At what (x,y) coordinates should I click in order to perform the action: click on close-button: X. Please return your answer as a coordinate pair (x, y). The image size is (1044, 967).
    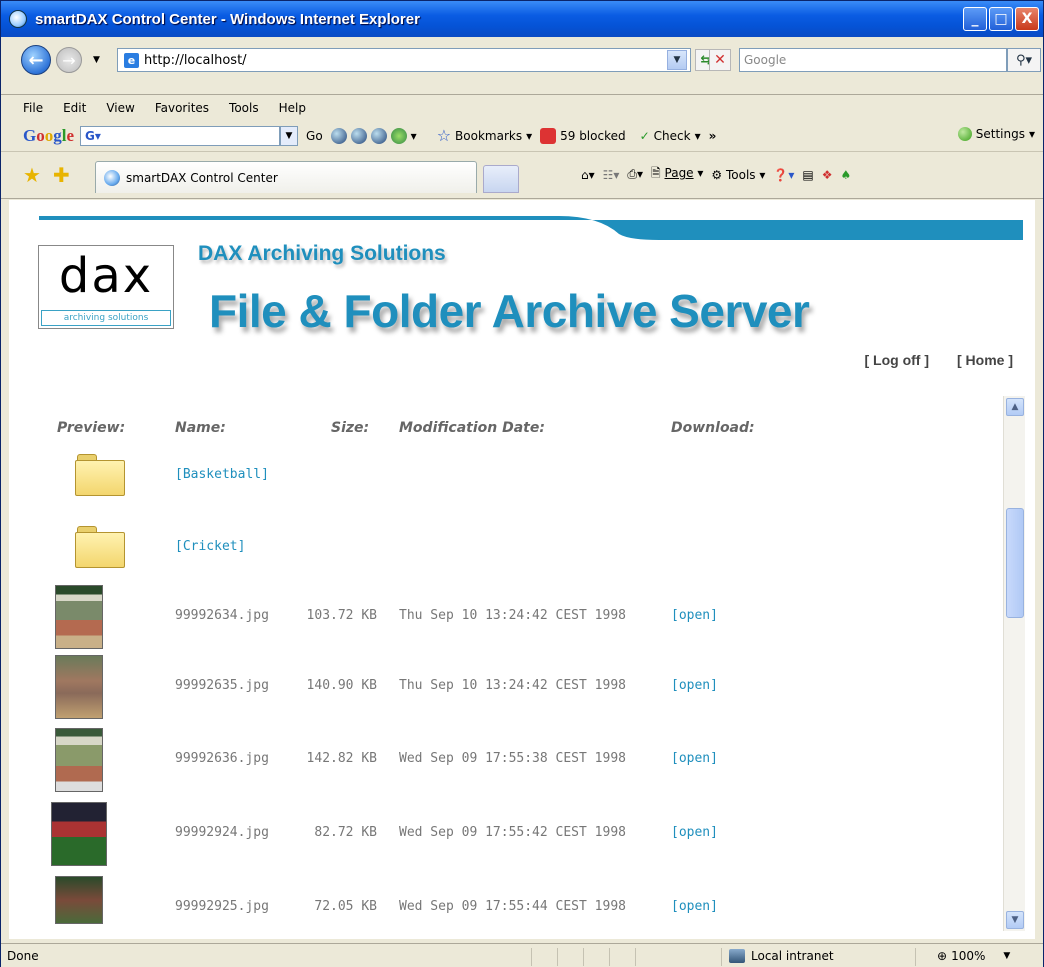
    Looking at the image, I should click on (1027, 19).